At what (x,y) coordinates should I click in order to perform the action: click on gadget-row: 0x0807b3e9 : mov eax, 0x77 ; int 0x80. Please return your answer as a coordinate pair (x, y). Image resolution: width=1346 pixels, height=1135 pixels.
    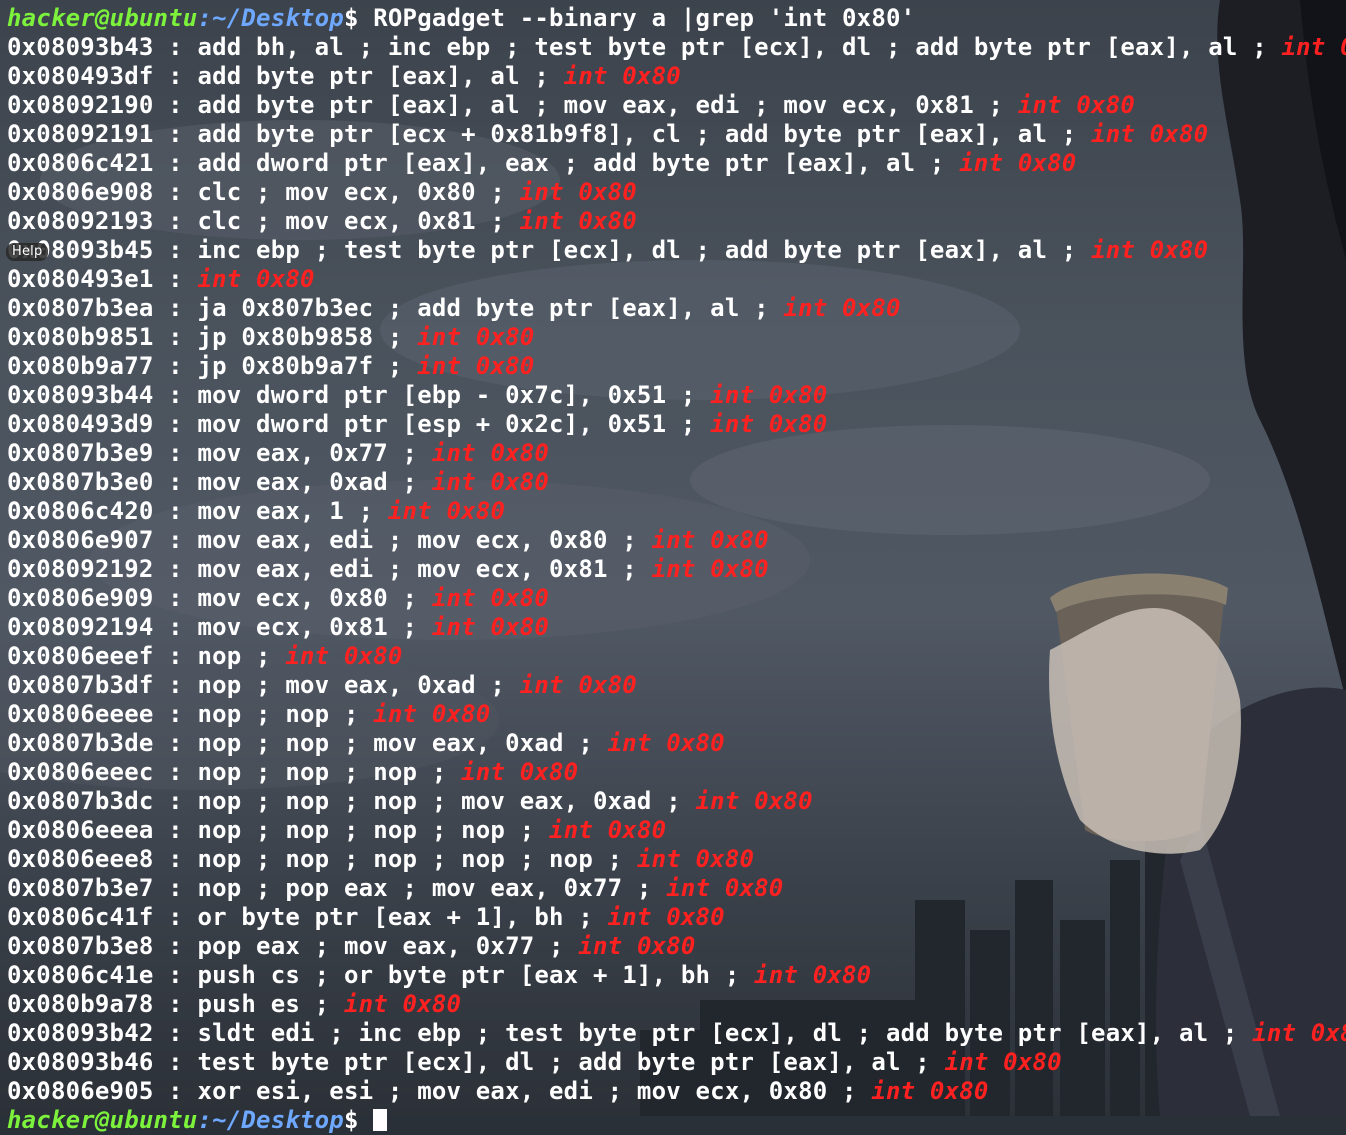
    Looking at the image, I should click on (278, 453).